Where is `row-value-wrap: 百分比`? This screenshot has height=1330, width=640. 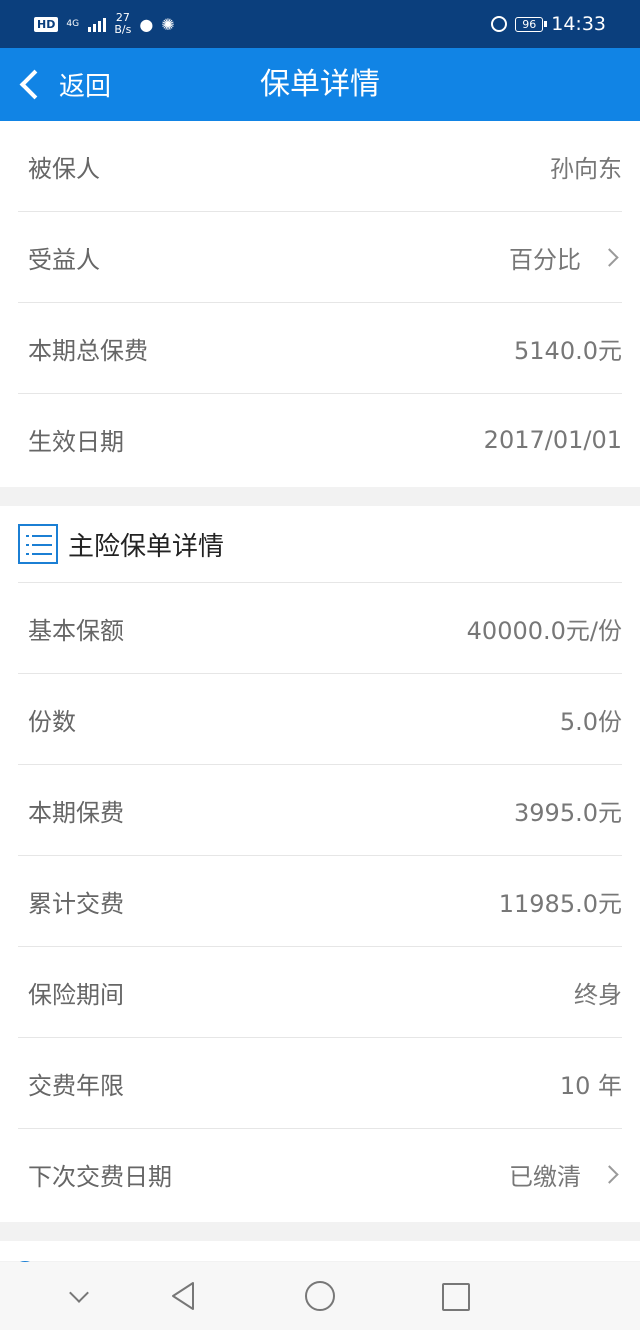
row-value-wrap: 百分比 is located at coordinates (565, 257).